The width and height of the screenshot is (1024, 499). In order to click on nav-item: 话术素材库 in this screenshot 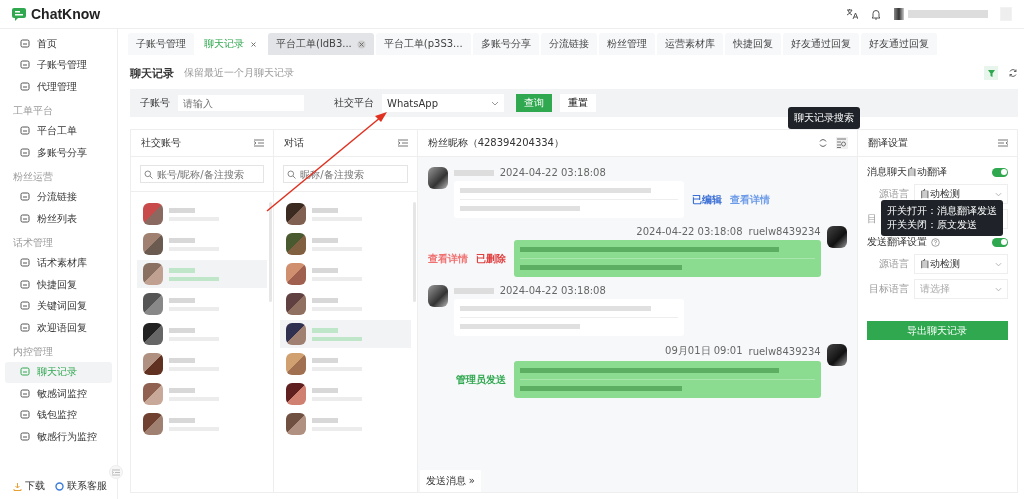, I will do `click(58, 263)`.